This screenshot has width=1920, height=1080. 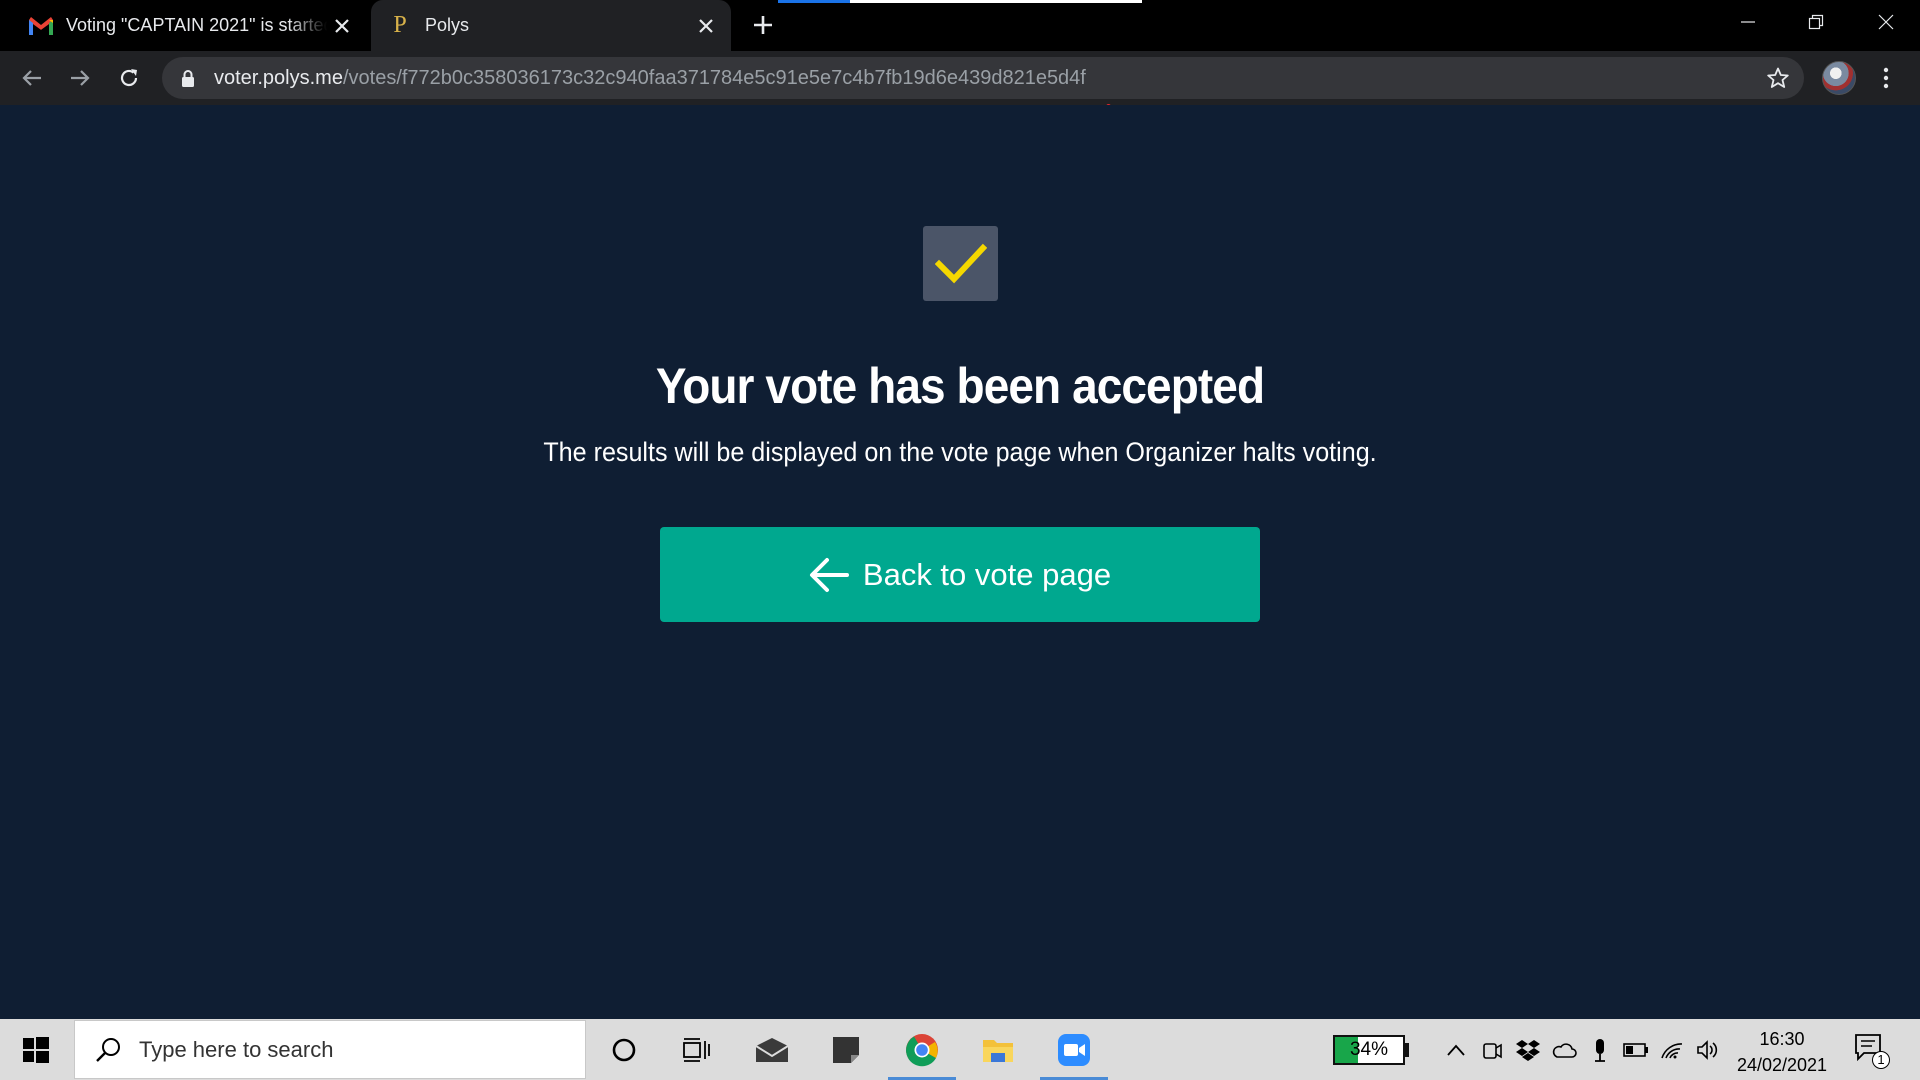 I want to click on chrome-icon, so click(x=922, y=1049).